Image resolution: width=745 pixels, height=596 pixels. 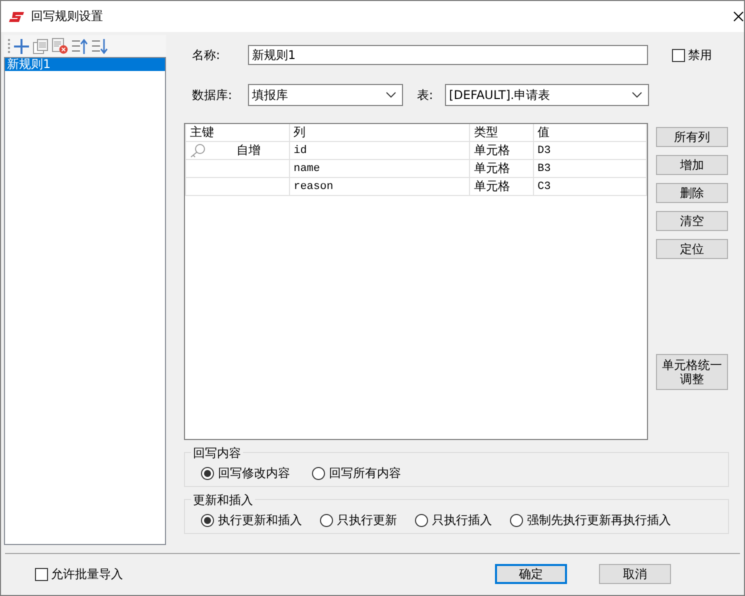 I want to click on table-cell: name, so click(x=379, y=169).